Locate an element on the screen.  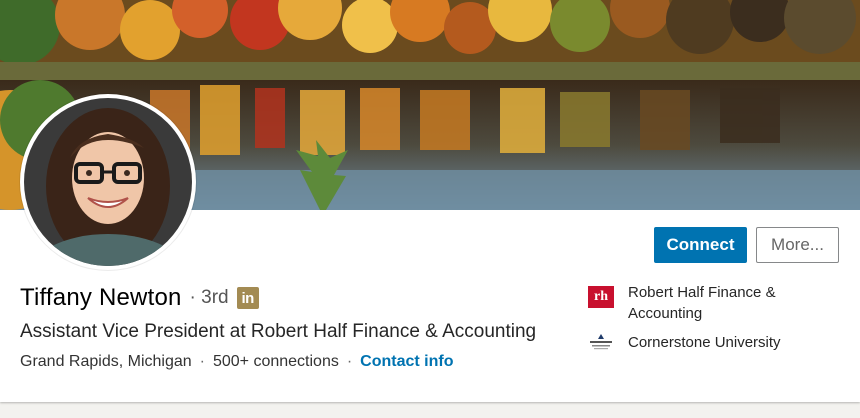
connection-degree: · 3rd is located at coordinates (209, 297).